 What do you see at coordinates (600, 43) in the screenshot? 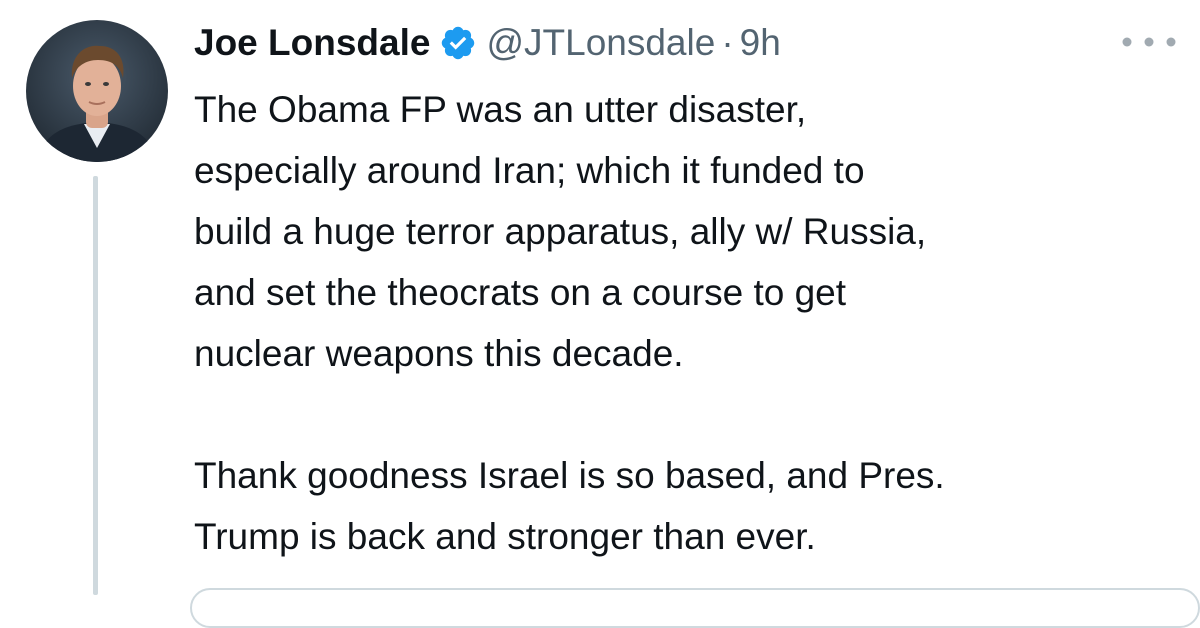
I see `author-handle: @JTLonsdale` at bounding box center [600, 43].